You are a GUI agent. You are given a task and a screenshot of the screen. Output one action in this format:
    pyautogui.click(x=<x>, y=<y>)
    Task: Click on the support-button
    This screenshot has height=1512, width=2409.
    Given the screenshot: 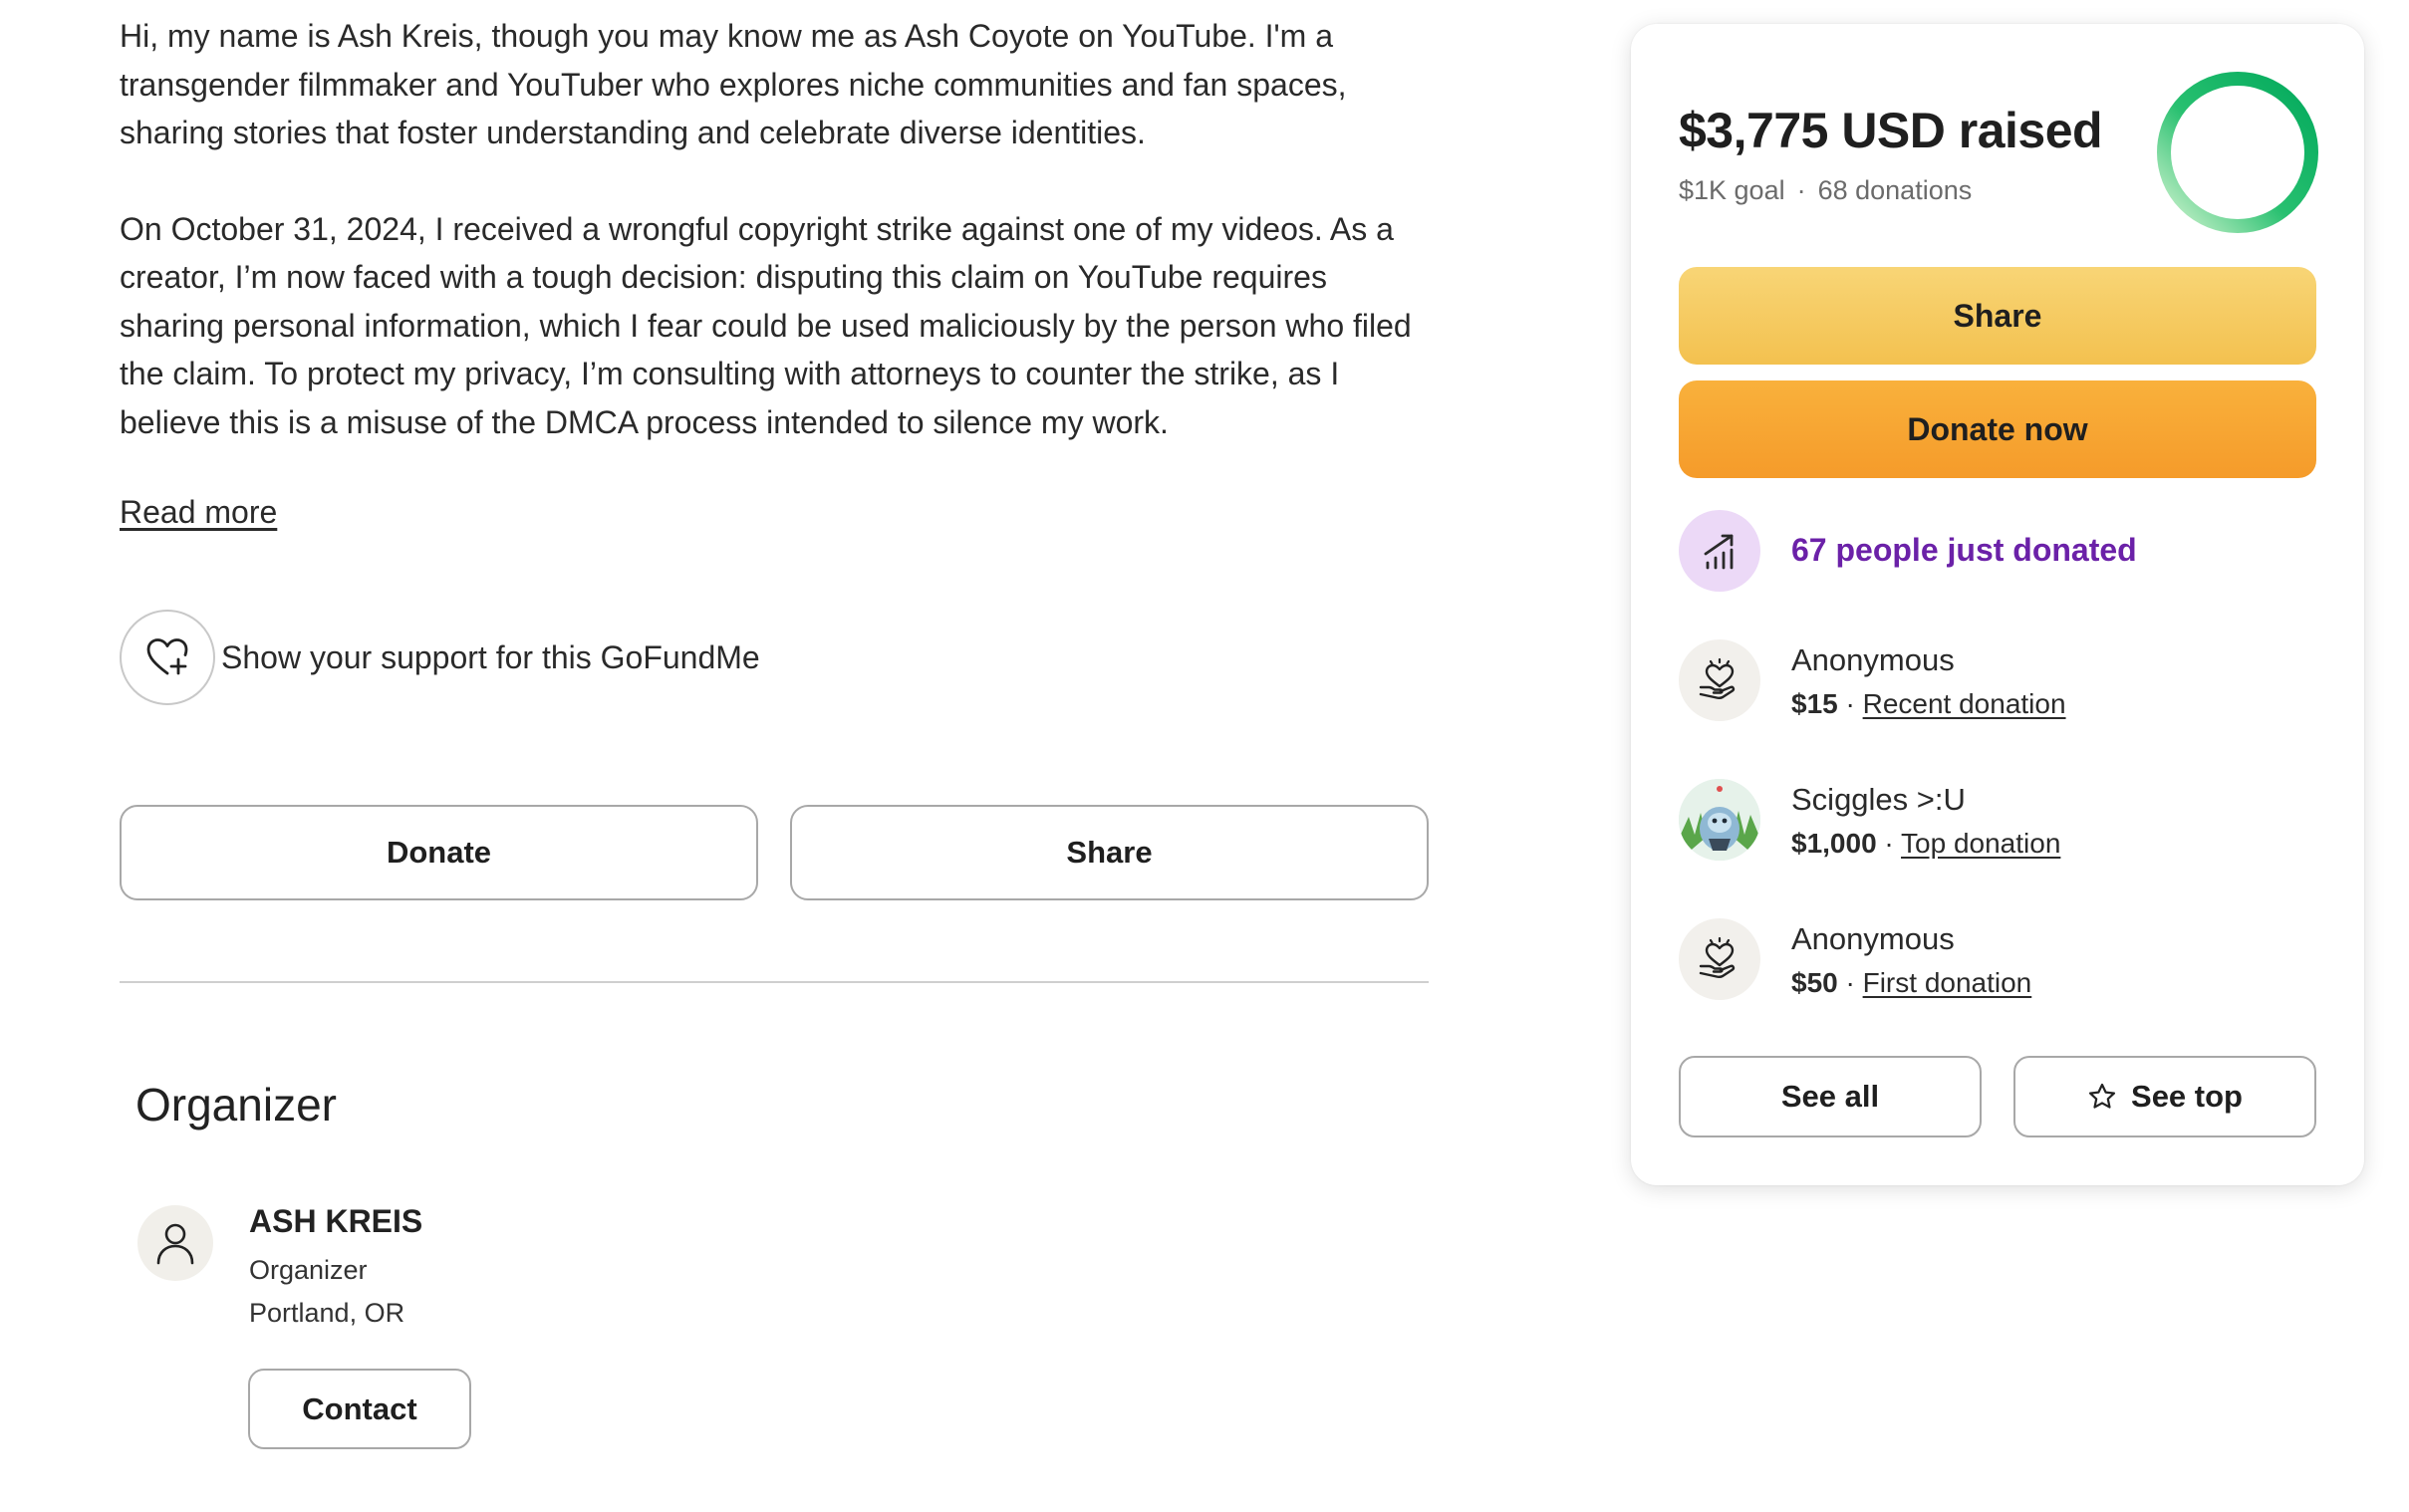 What is the action you would take?
    pyautogui.click(x=167, y=657)
    